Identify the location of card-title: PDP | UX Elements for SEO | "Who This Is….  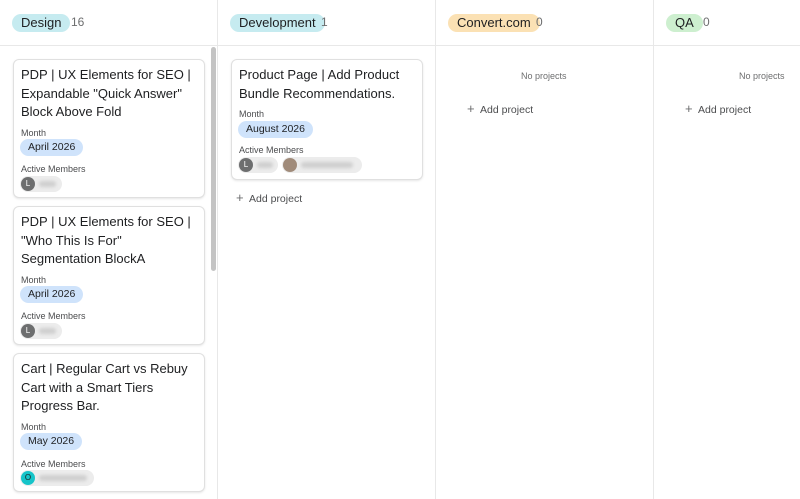
(106, 240).